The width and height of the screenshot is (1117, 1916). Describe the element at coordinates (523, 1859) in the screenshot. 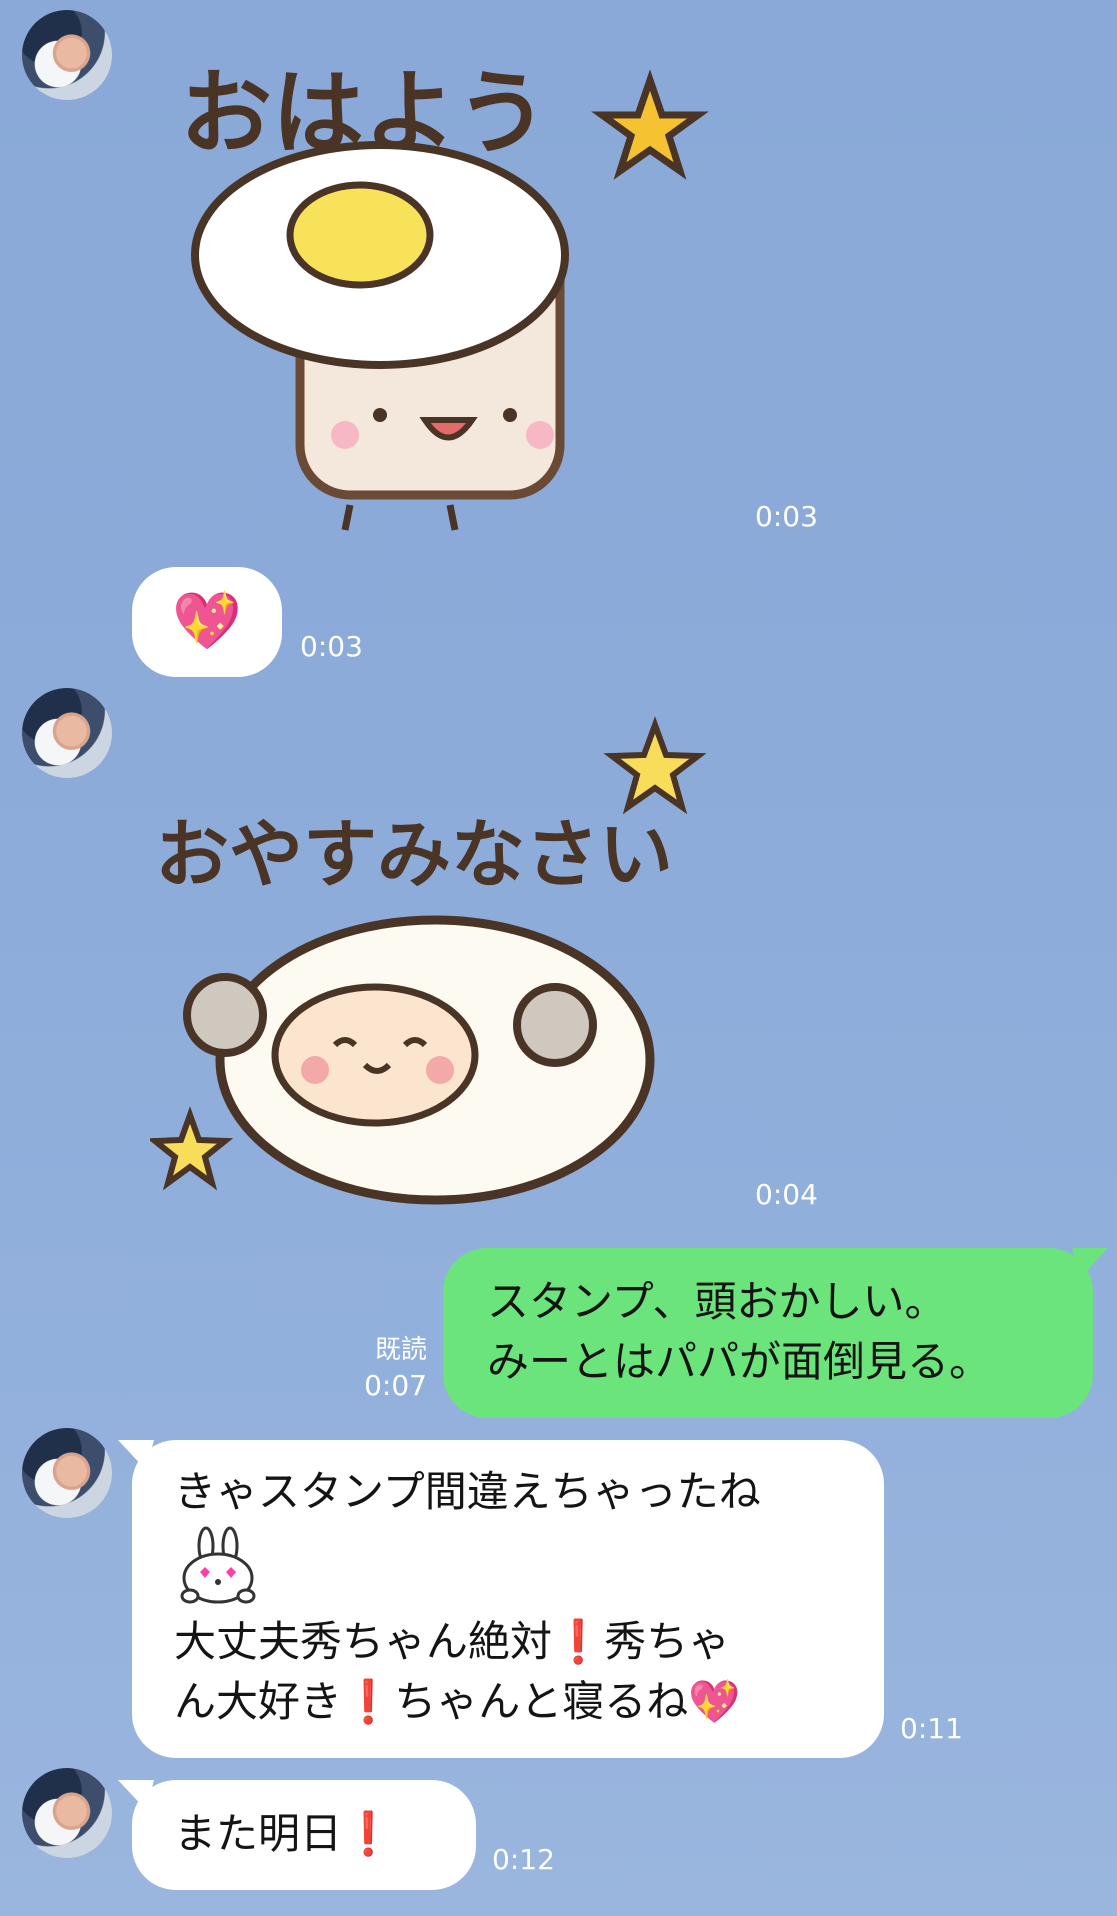

I see `message-time: 0:12` at that location.